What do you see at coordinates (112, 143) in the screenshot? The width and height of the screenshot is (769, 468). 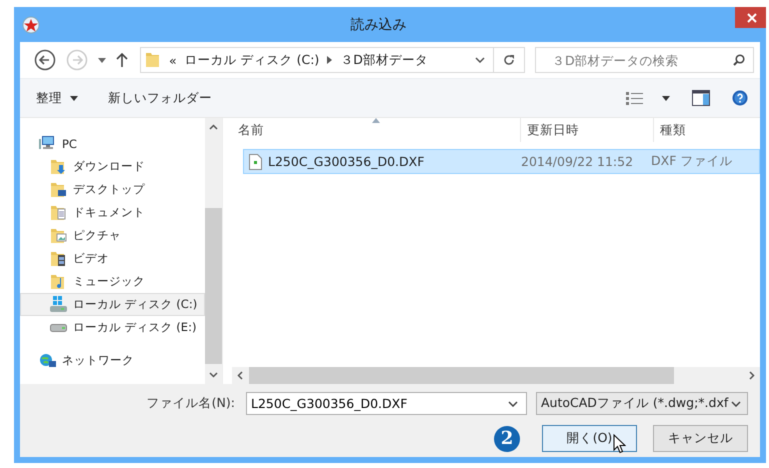 I see `nav-item: PC` at bounding box center [112, 143].